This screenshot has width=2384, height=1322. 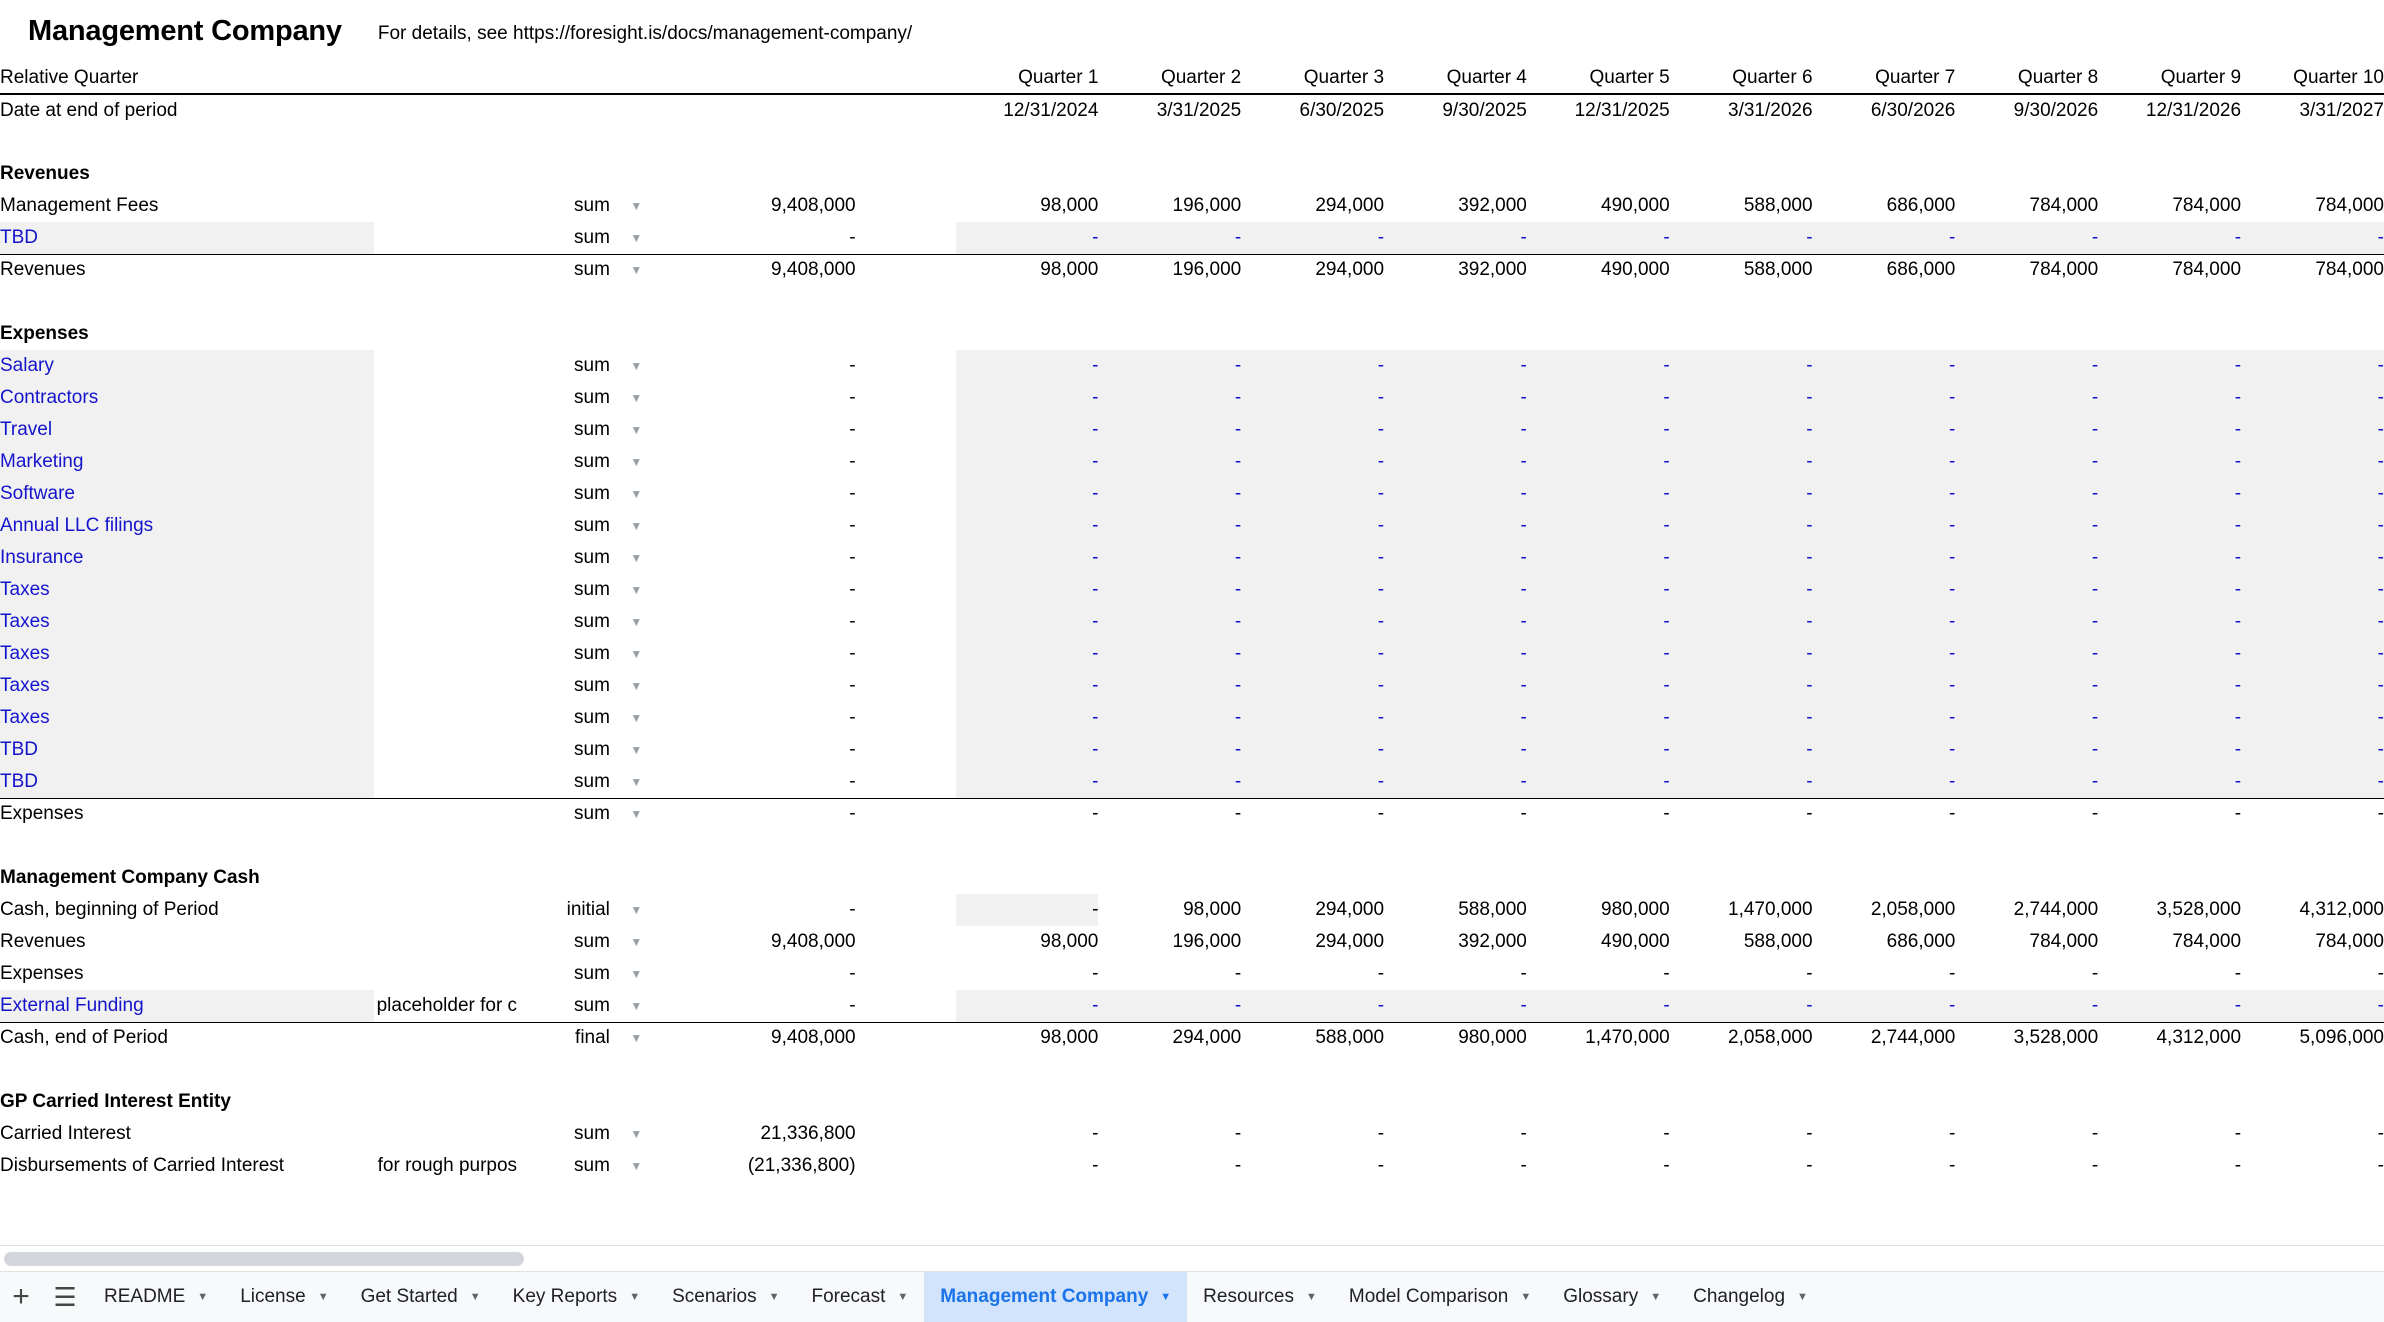 I want to click on value-cell: 2,058,000, so click(x=1884, y=910).